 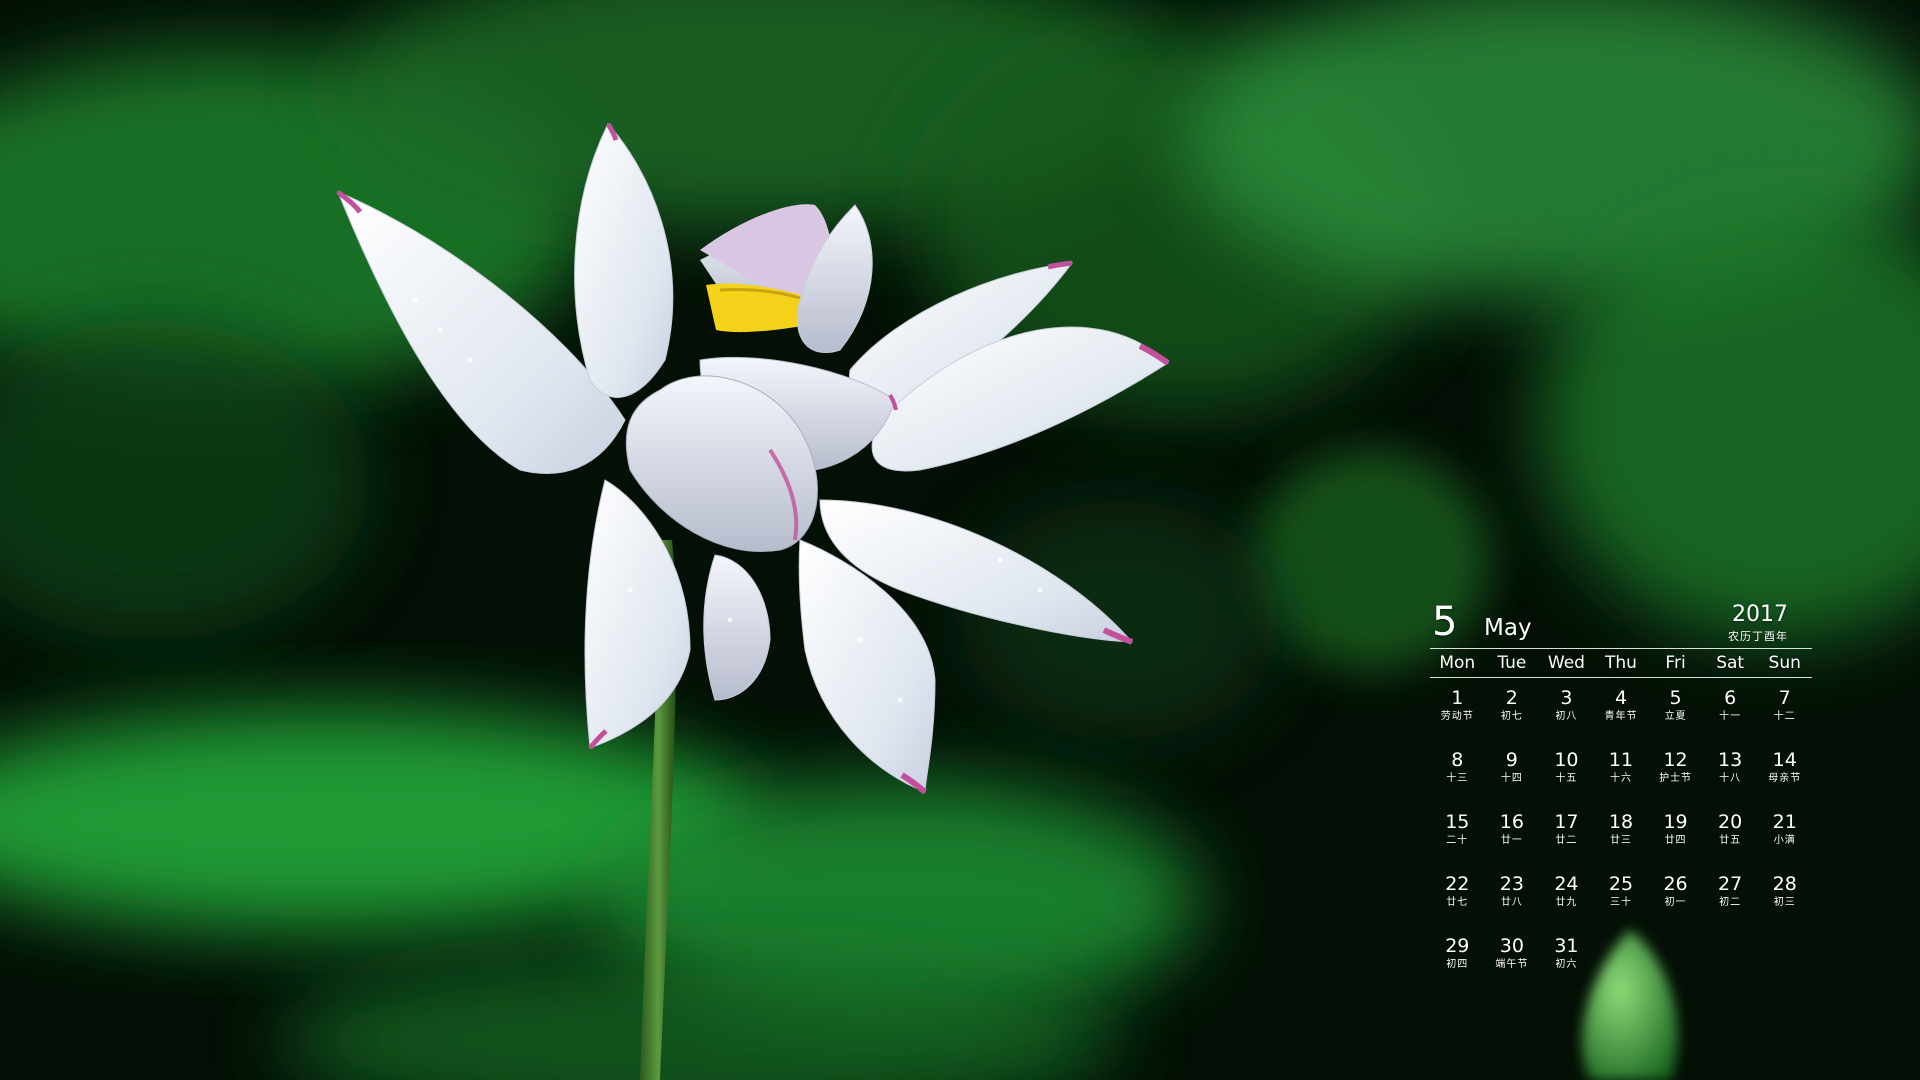 I want to click on calendar-day: 25 三十, so click(x=1621, y=903).